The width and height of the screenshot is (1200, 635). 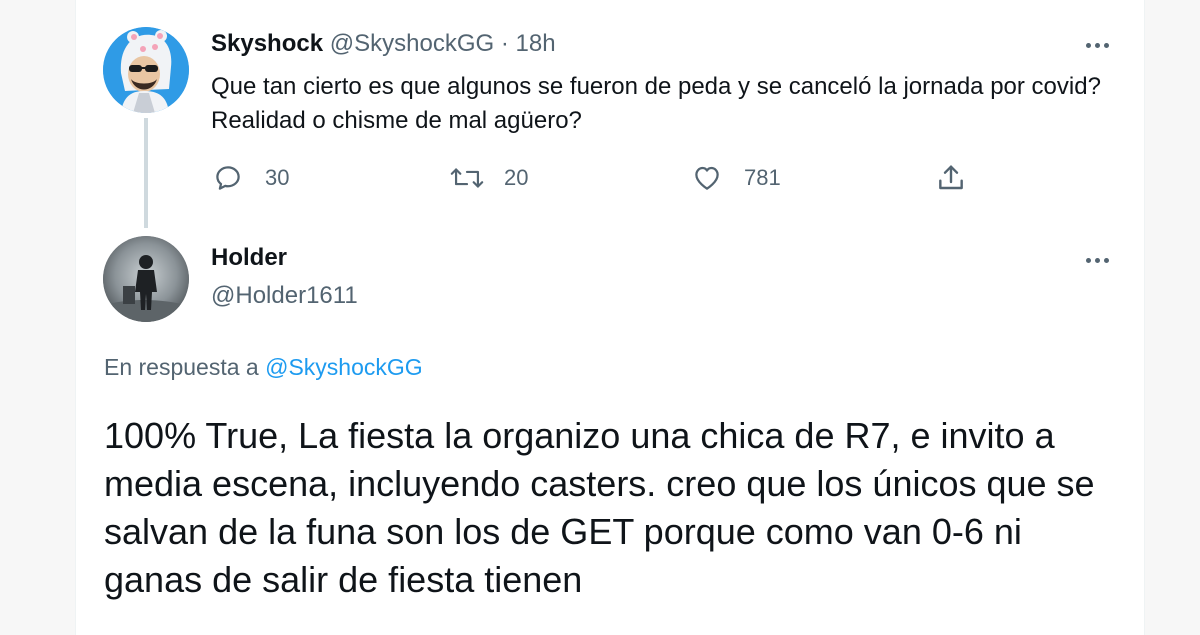 I want to click on holder-avatar, so click(x=146, y=279).